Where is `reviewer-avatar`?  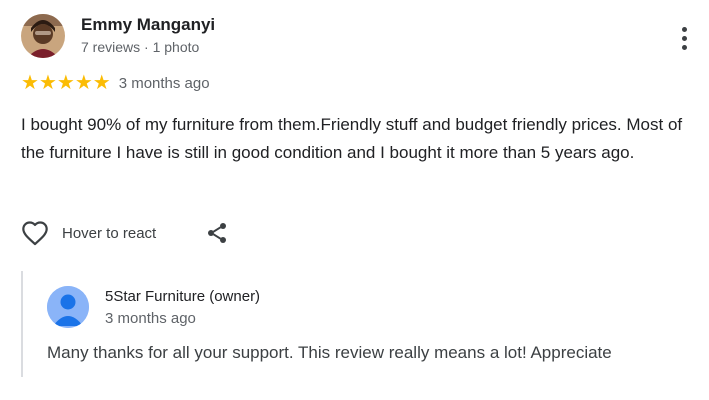
reviewer-avatar is located at coordinates (43, 36).